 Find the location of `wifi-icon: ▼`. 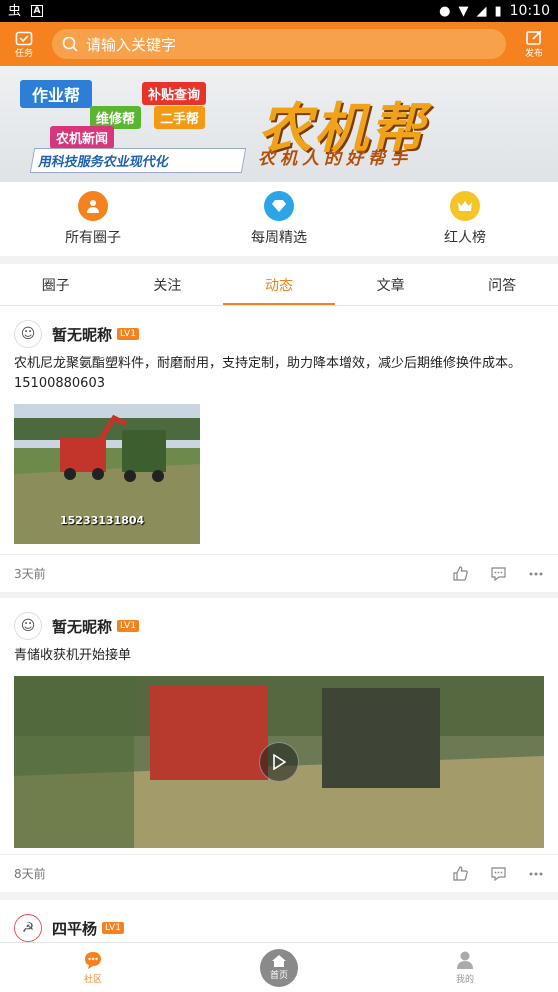

wifi-icon: ▼ is located at coordinates (463, 11).